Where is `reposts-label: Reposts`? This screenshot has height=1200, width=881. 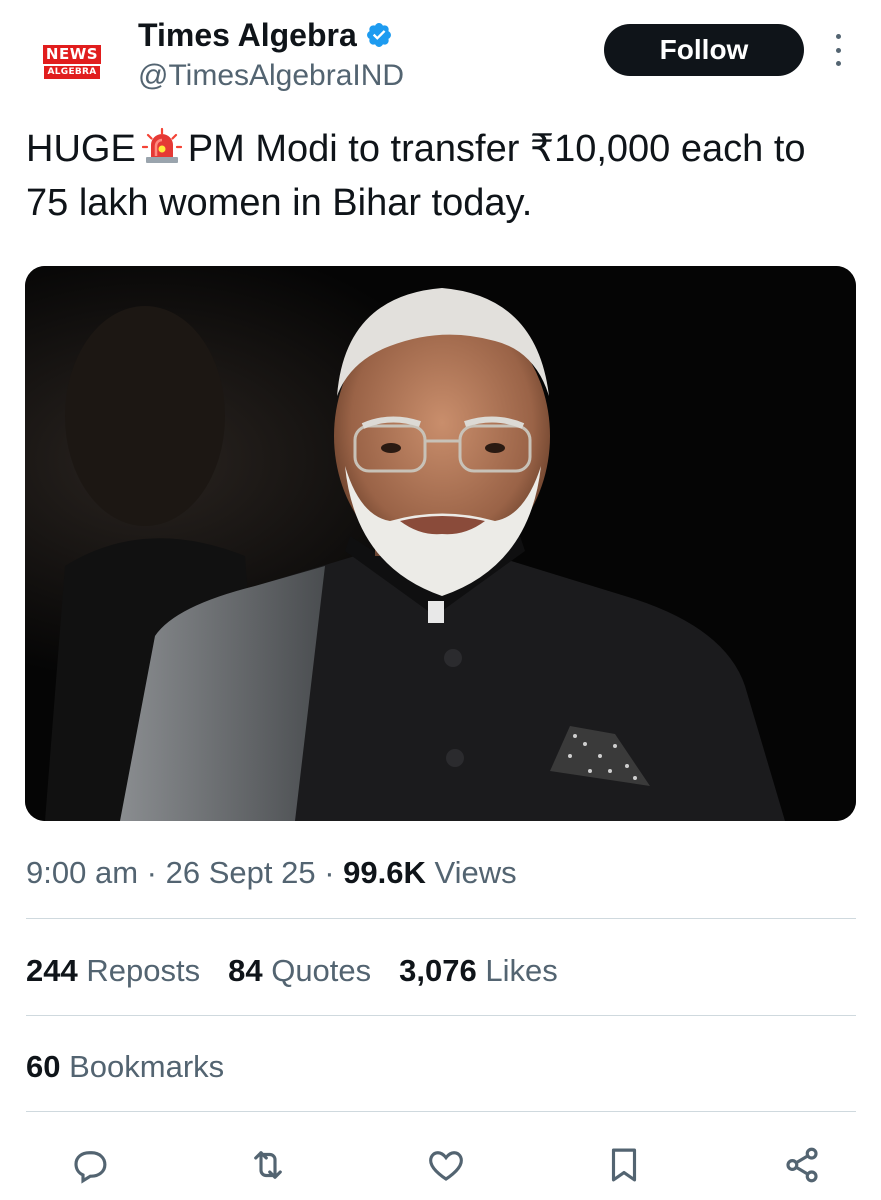
reposts-label: Reposts is located at coordinates (143, 970).